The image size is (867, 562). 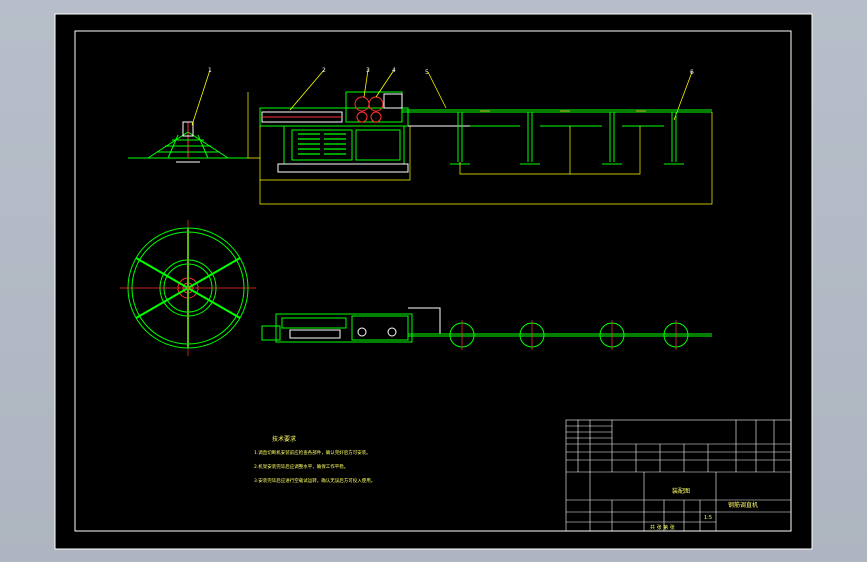 I want to click on callout-3: 3, so click(x=368, y=70).